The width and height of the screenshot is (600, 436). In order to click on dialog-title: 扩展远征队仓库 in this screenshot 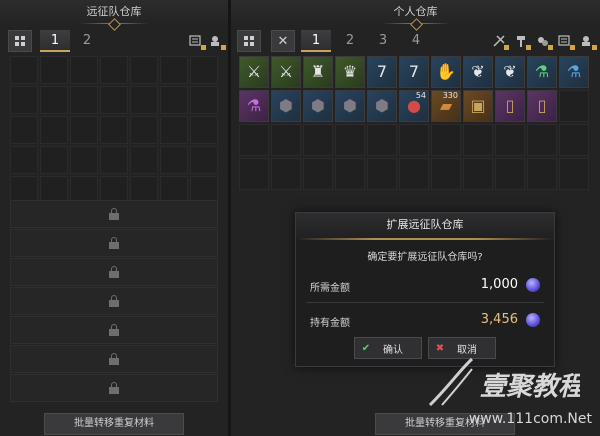, I will do `click(425, 226)`.